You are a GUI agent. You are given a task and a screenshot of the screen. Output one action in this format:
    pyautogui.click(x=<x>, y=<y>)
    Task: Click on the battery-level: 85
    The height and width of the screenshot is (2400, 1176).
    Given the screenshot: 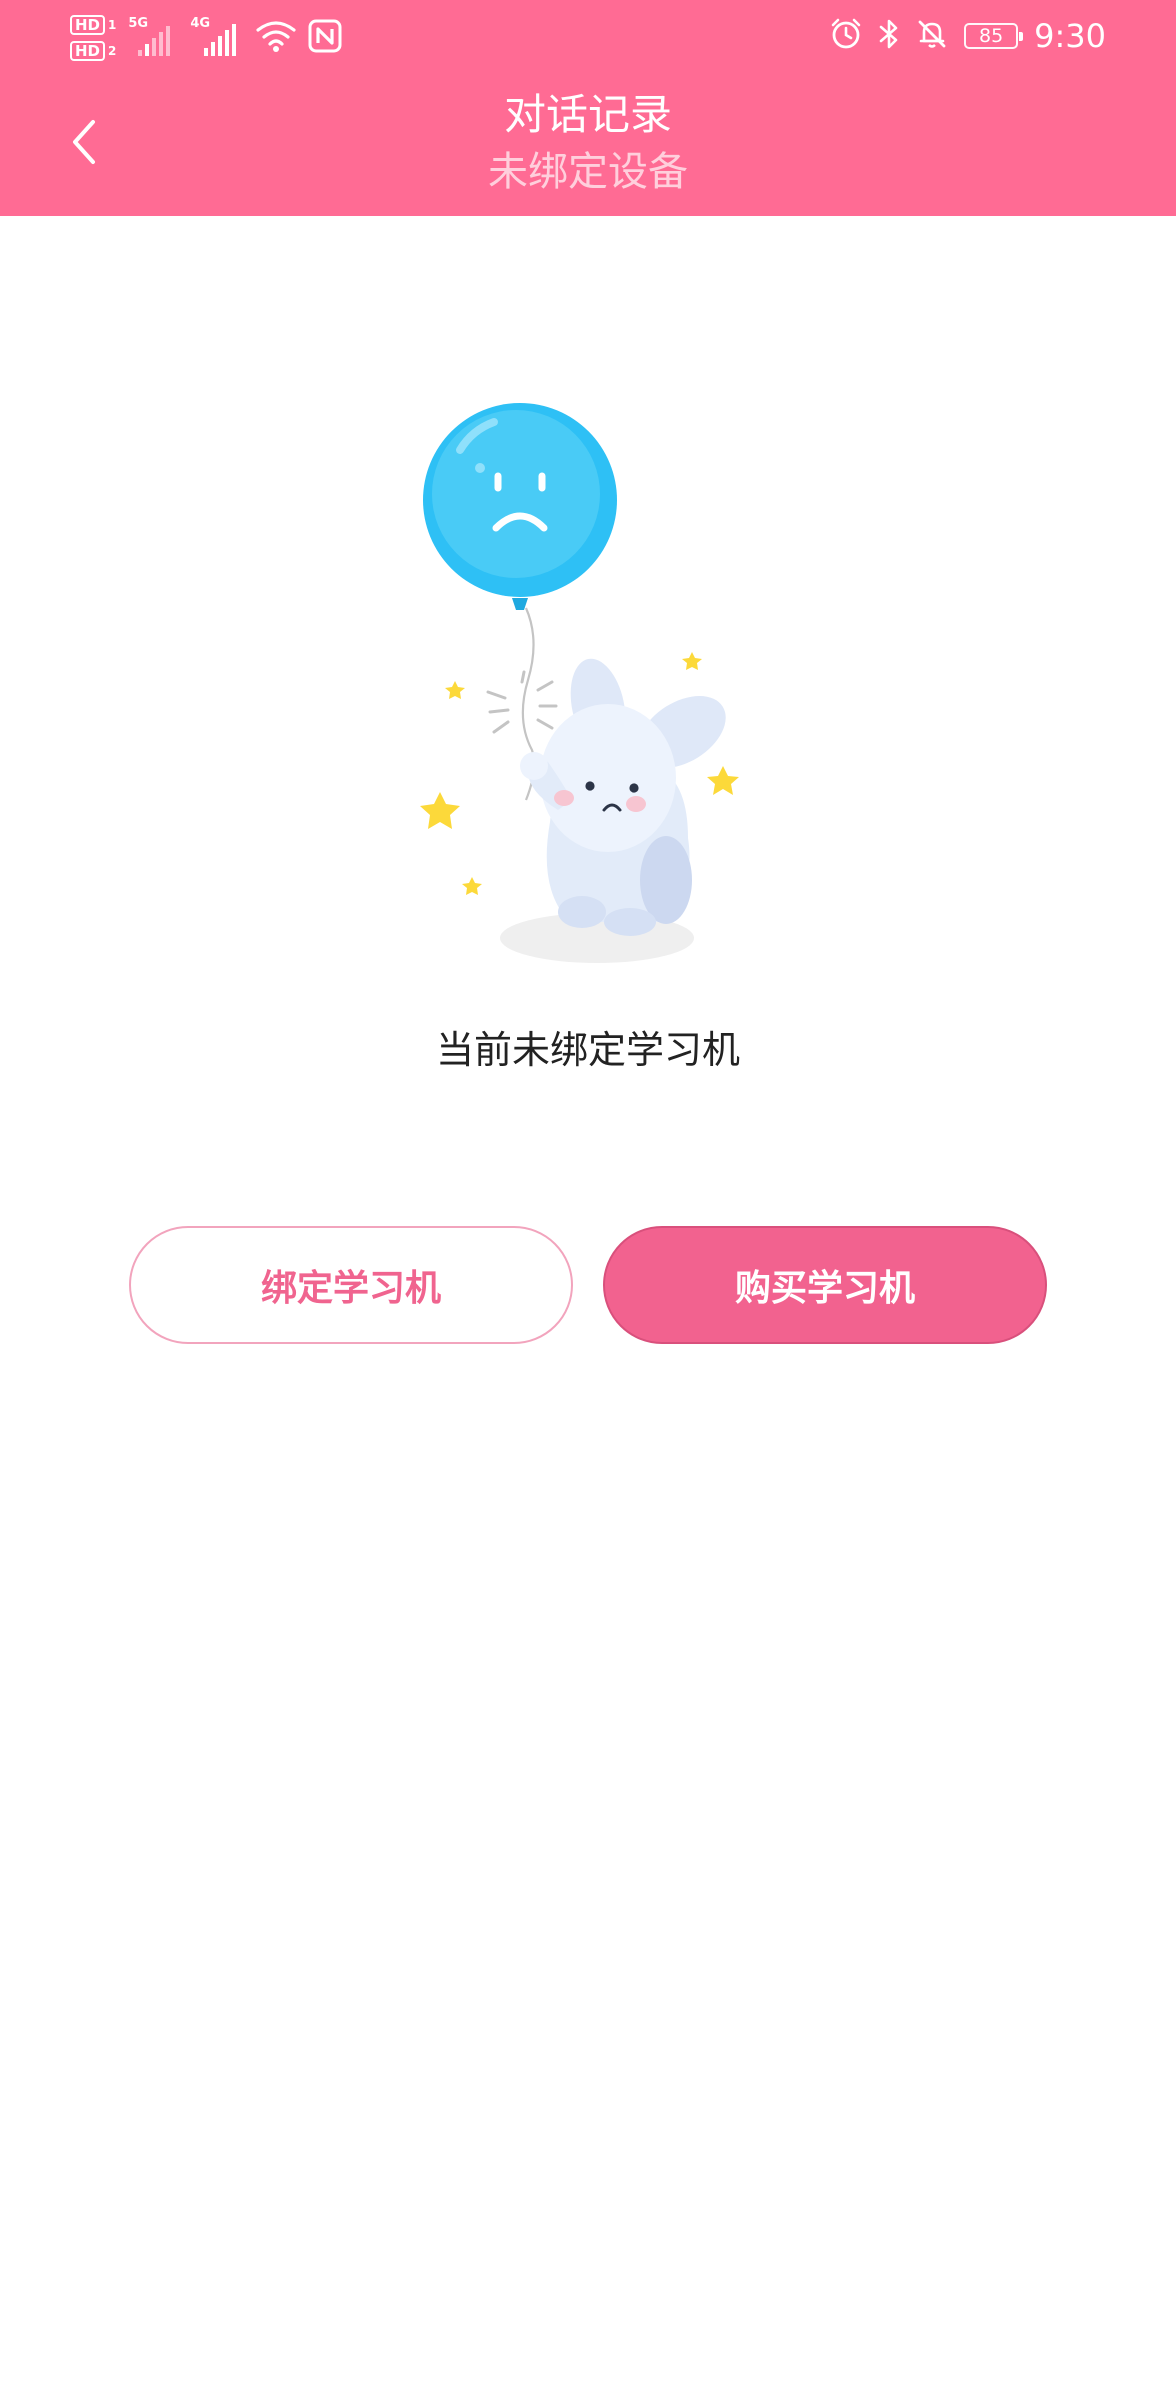 What is the action you would take?
    pyautogui.click(x=991, y=35)
    